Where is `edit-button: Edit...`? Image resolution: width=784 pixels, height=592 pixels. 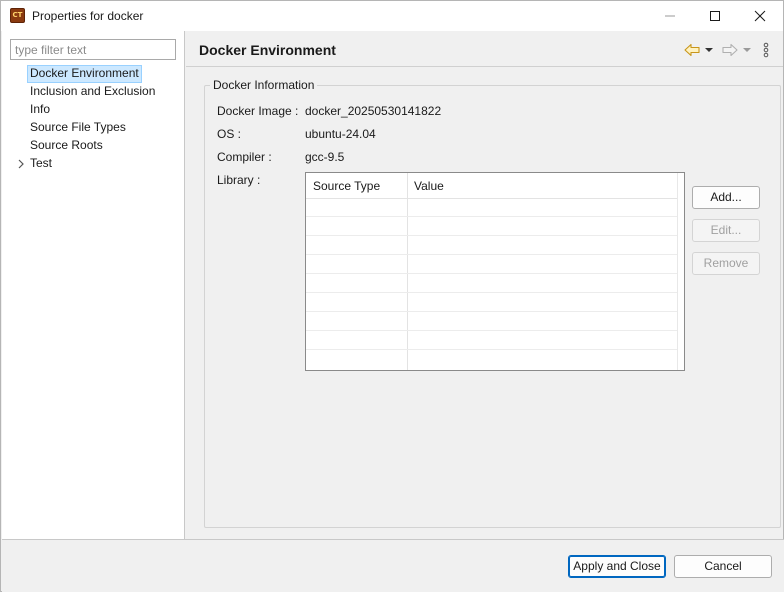
edit-button: Edit... is located at coordinates (726, 230).